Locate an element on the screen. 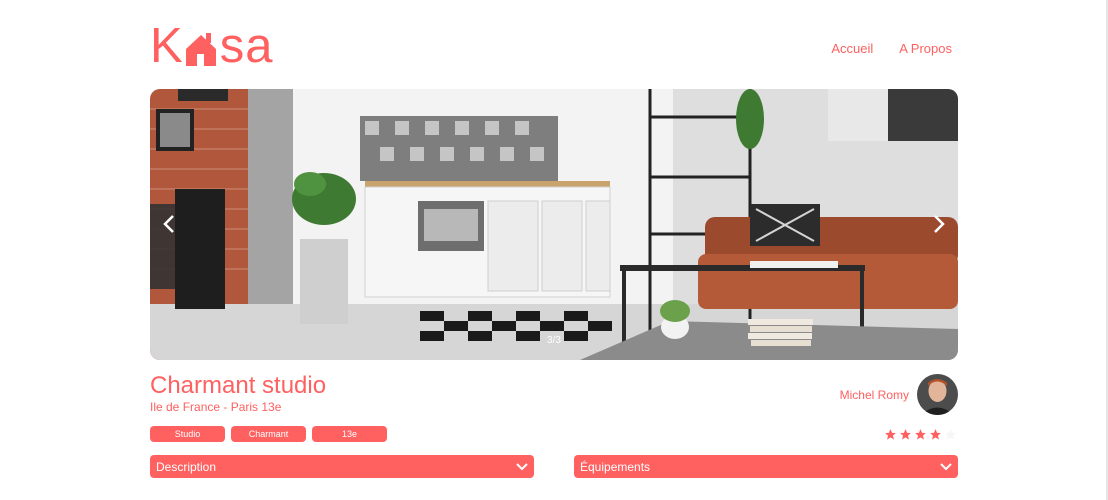  equipements-collapse: Équipements is located at coordinates (766, 466).